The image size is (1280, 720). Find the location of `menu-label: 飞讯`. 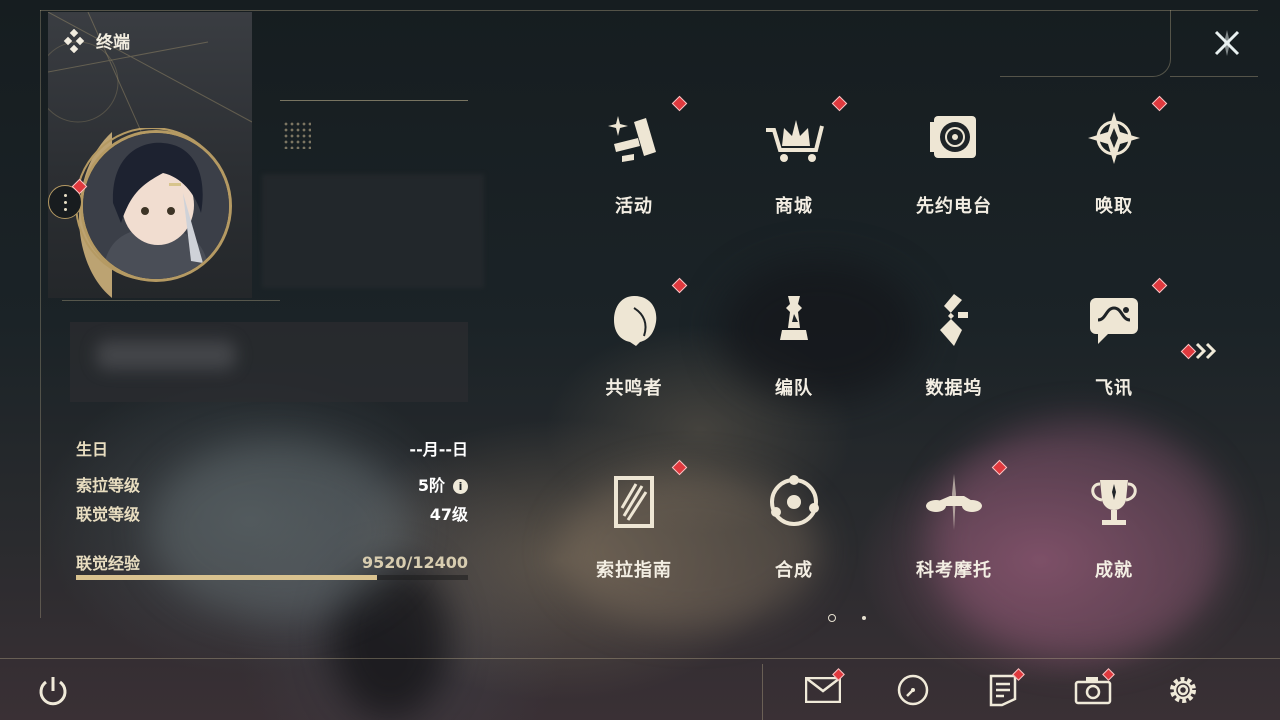

menu-label: 飞讯 is located at coordinates (1114, 388).